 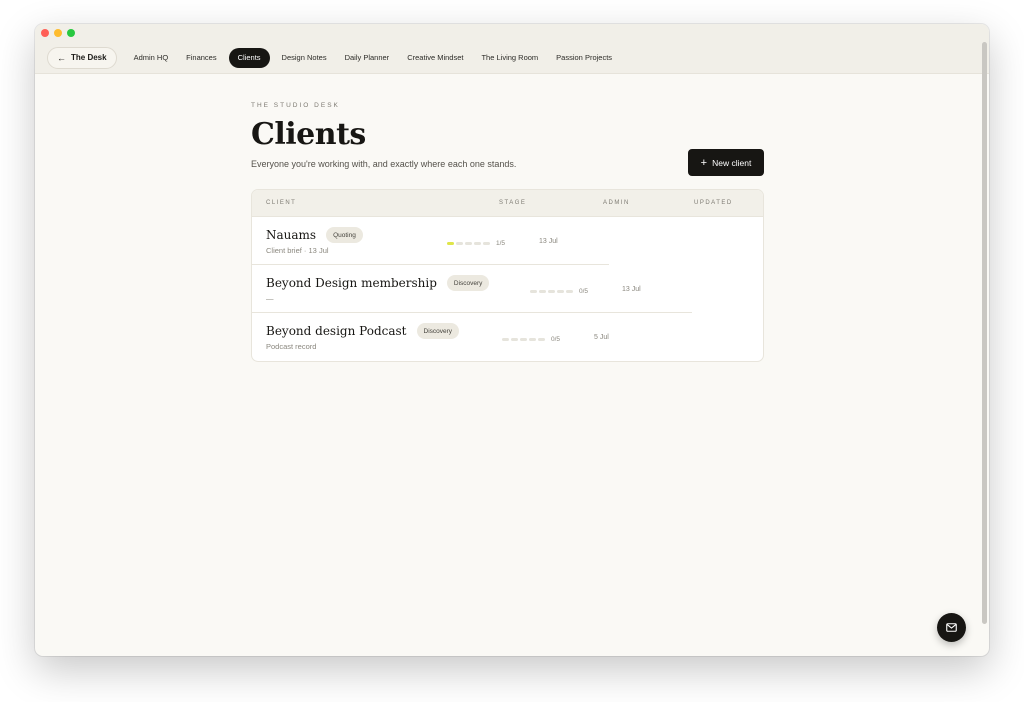 What do you see at coordinates (601, 337) in the screenshot?
I see `updated-date: 5 Jul` at bounding box center [601, 337].